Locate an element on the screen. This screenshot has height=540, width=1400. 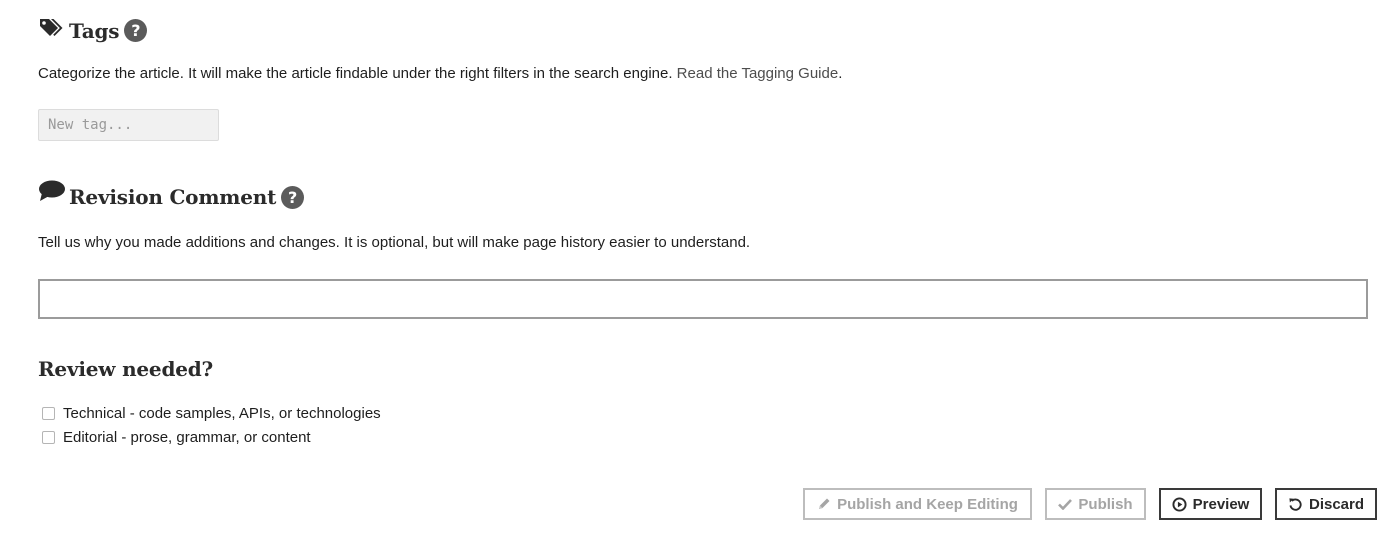
play-circle-icon is located at coordinates (1179, 504).